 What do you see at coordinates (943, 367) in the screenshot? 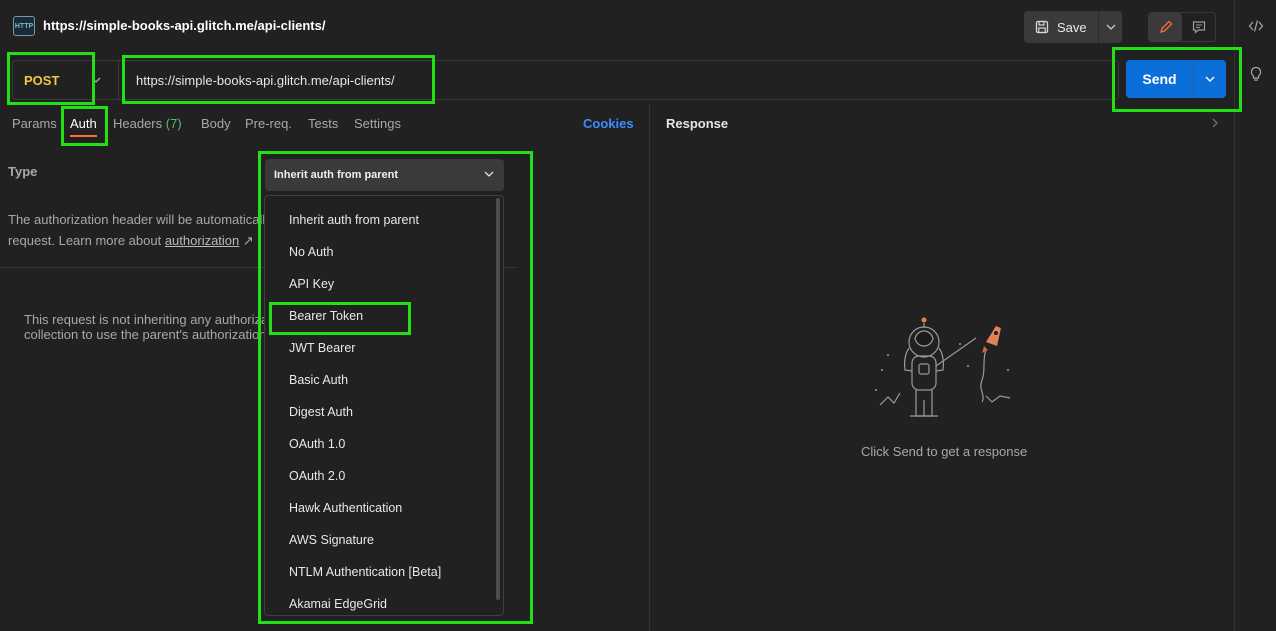
I see `astronaut-illustration` at bounding box center [943, 367].